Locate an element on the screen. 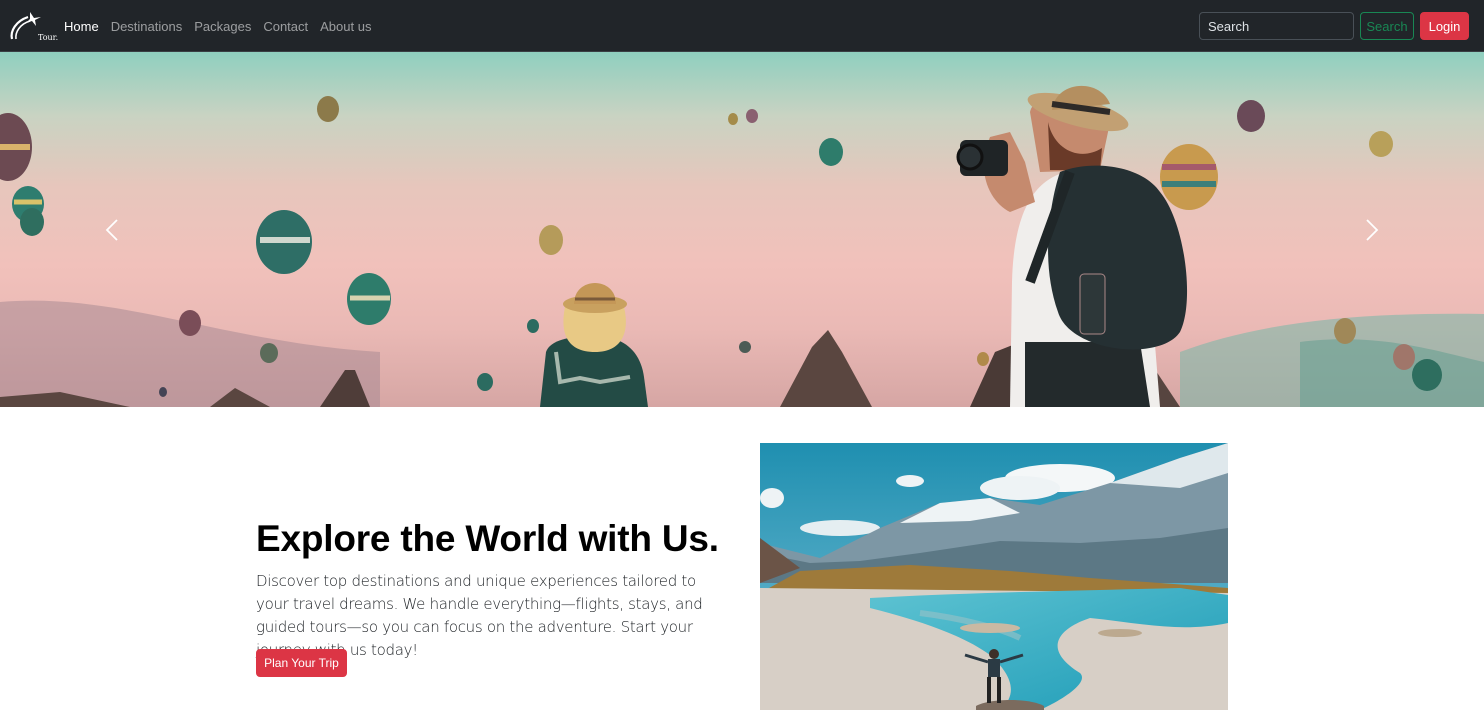  mountain-river-image is located at coordinates (994, 576).